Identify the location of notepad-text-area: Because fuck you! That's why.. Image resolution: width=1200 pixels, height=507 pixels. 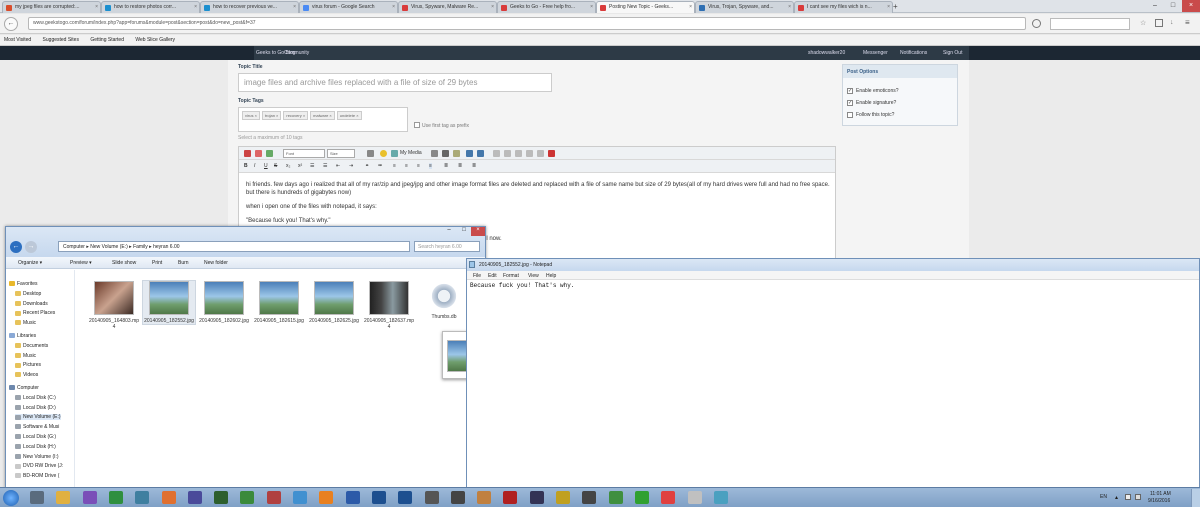
(522, 285).